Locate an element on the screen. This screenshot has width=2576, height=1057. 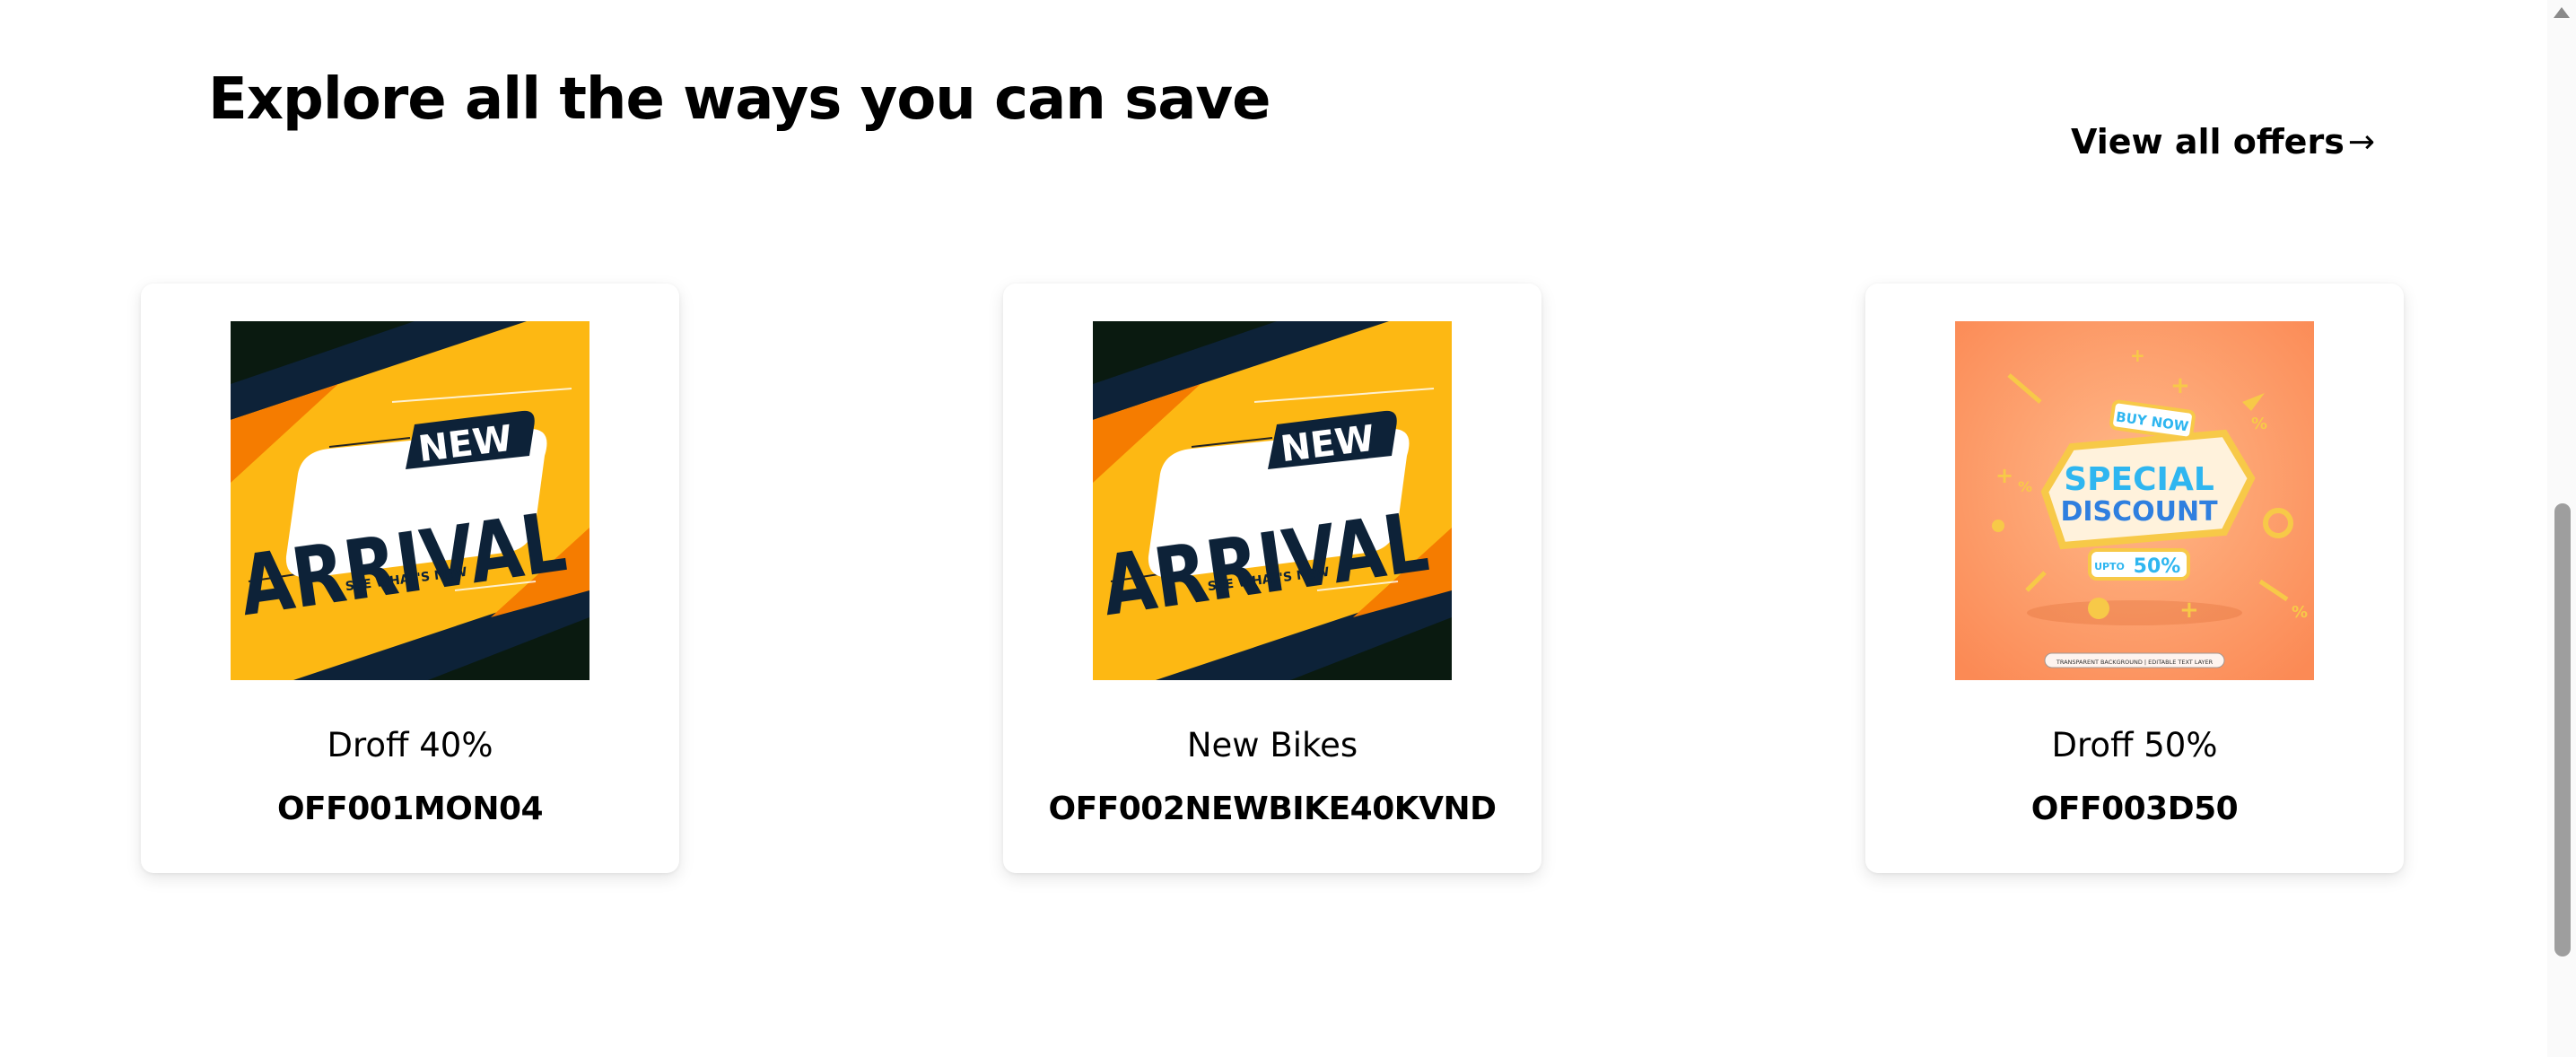
offer-code: OFF003D50 is located at coordinates (2134, 809).